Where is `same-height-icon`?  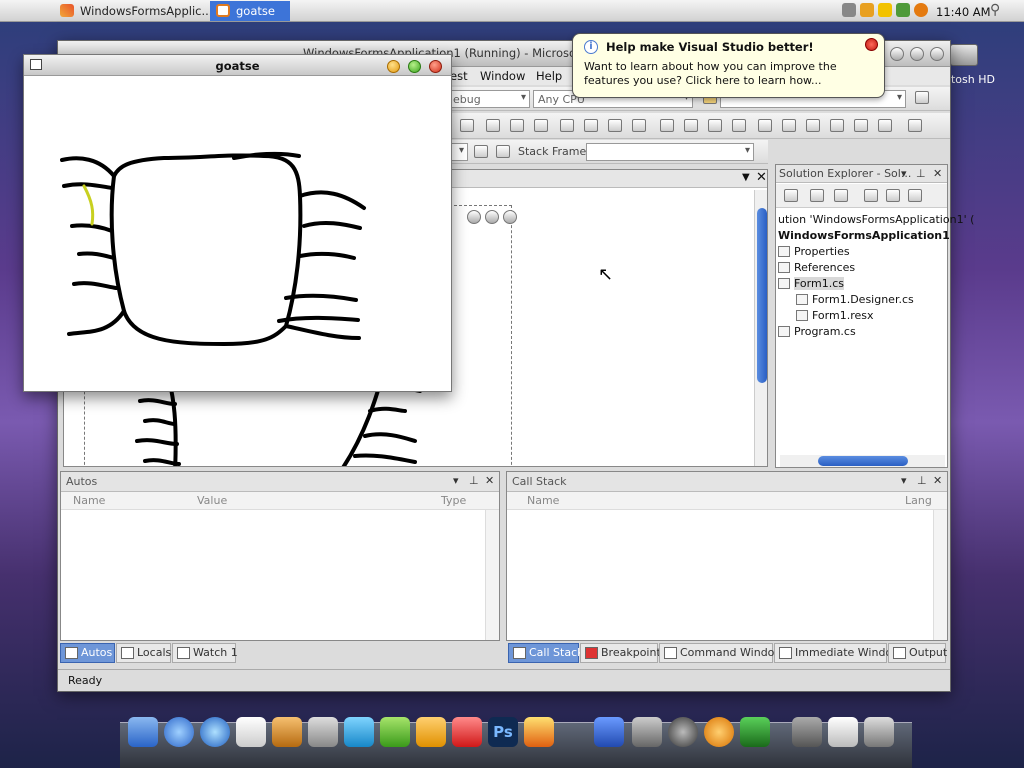 same-height-icon is located at coordinates (591, 125).